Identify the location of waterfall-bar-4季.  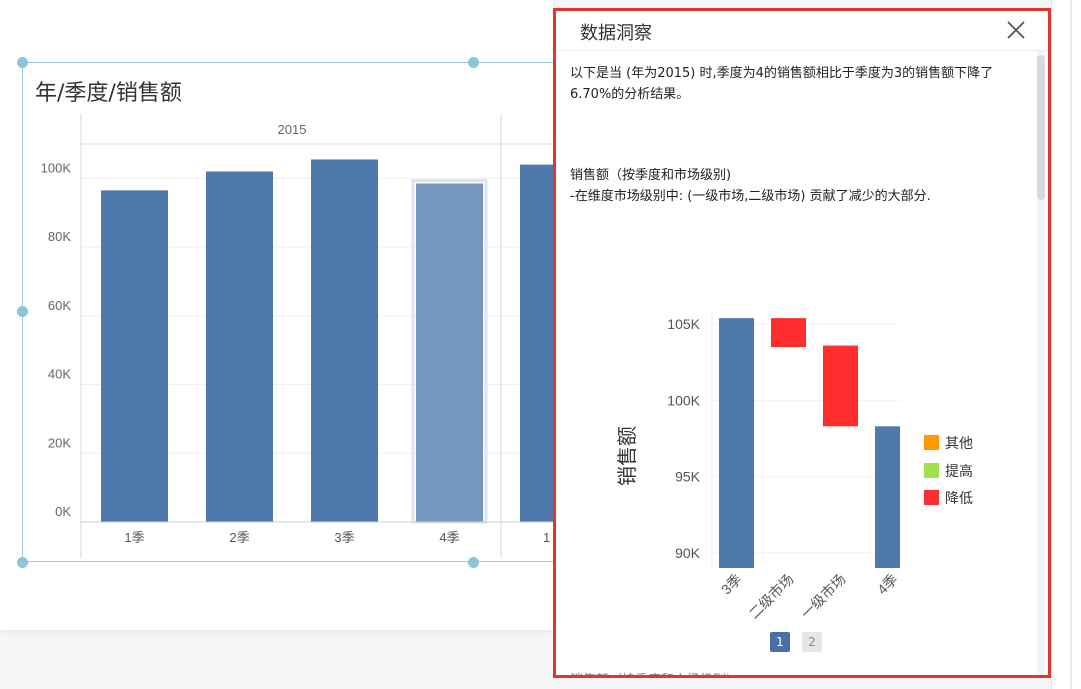
(887, 497).